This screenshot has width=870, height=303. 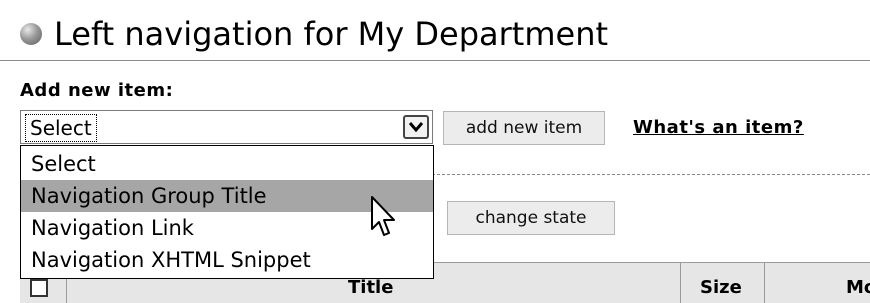 What do you see at coordinates (331, 34) in the screenshot?
I see `page-title: Left navigation for My Department` at bounding box center [331, 34].